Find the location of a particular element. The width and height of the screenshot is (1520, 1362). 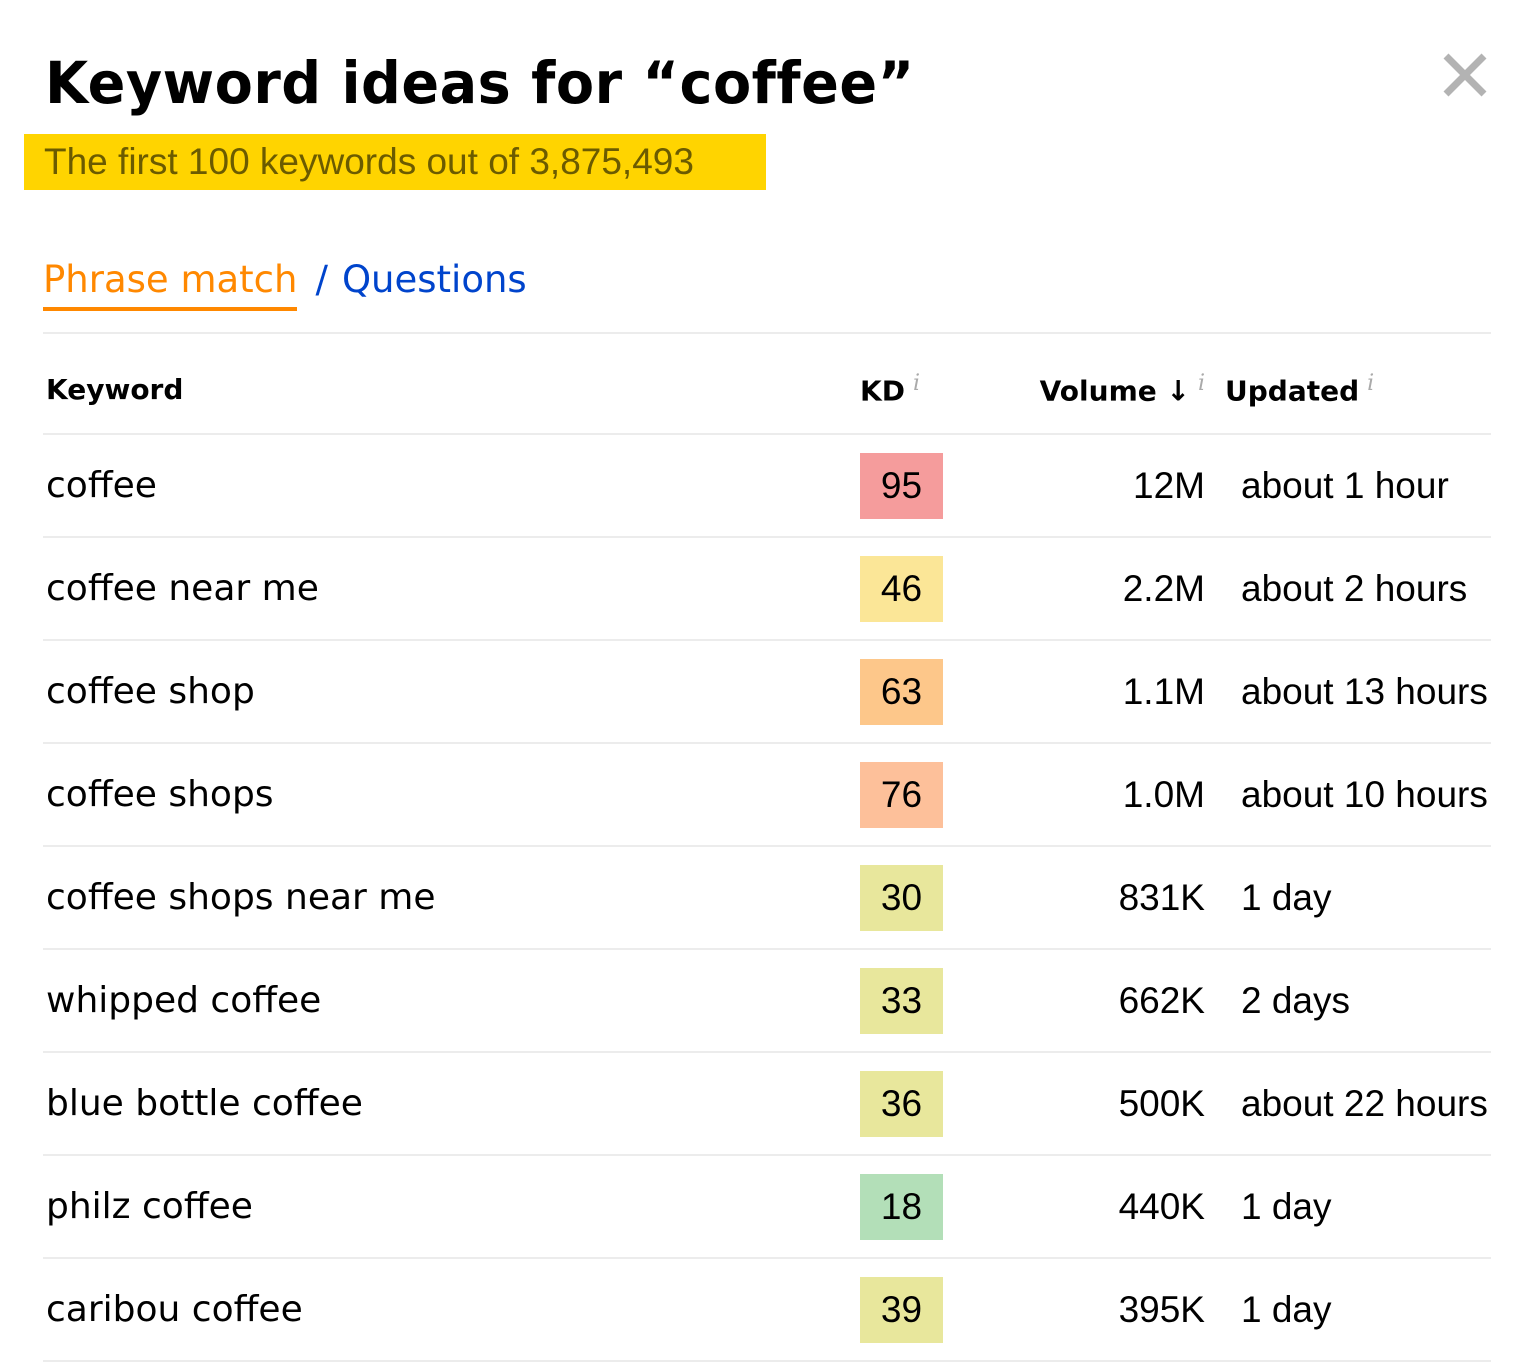

volume-cell: 500K is located at coordinates (1112, 1104).